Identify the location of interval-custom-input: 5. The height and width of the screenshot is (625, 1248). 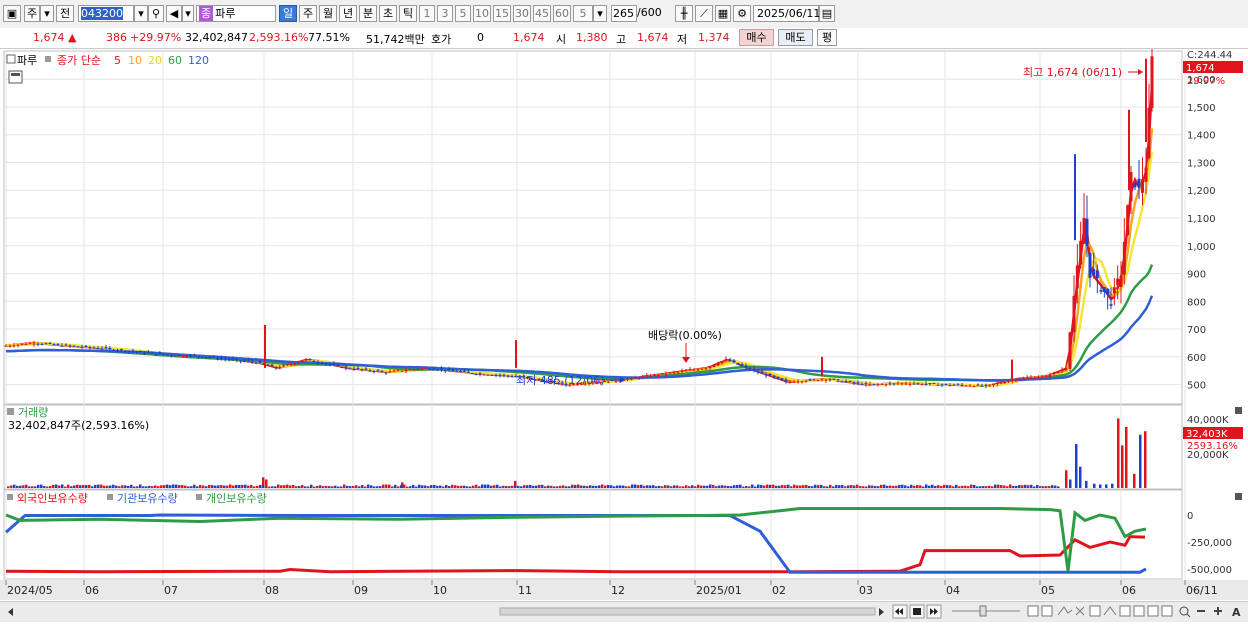
(583, 13).